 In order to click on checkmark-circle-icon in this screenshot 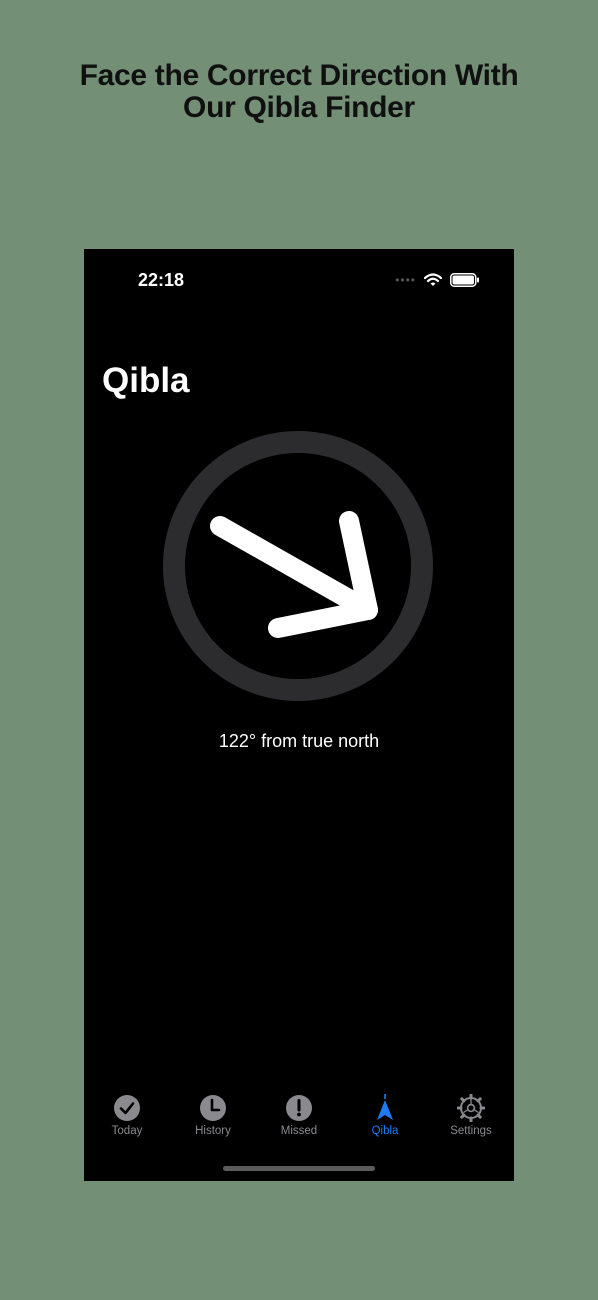, I will do `click(127, 1108)`.